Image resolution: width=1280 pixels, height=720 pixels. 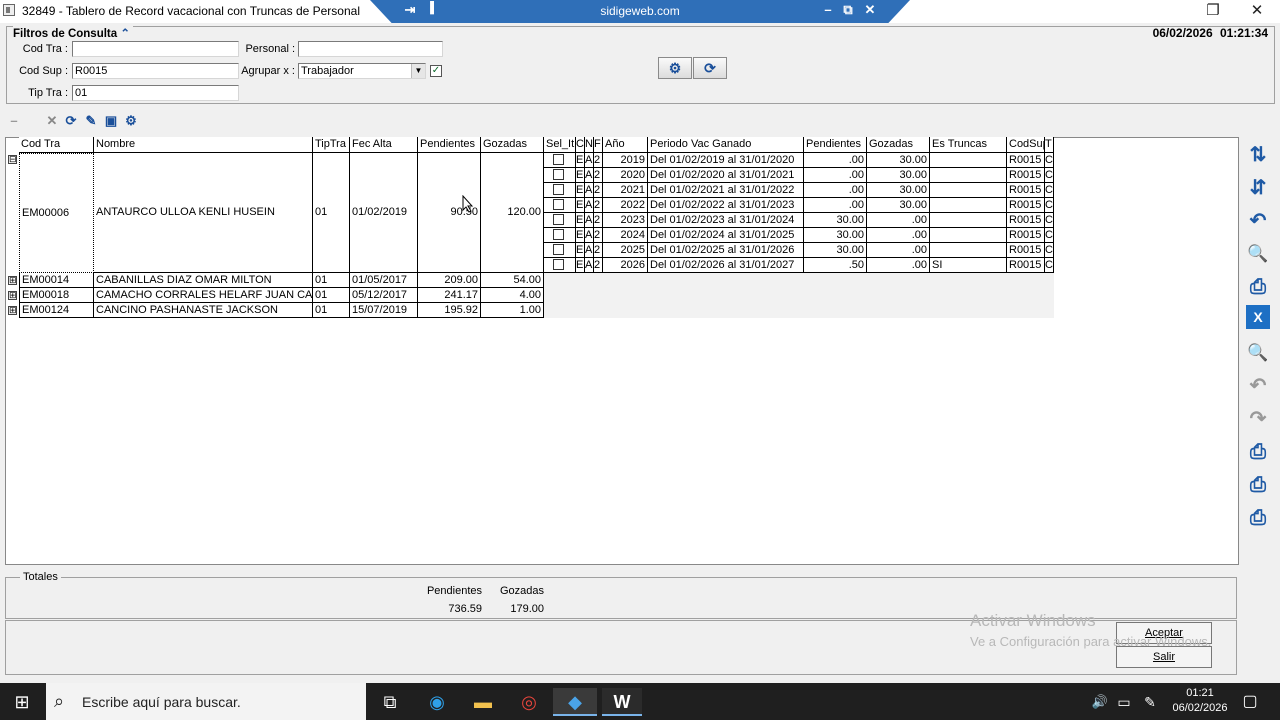 What do you see at coordinates (512, 280) in the screenshot?
I see `table-cell-gozadas: 54.00` at bounding box center [512, 280].